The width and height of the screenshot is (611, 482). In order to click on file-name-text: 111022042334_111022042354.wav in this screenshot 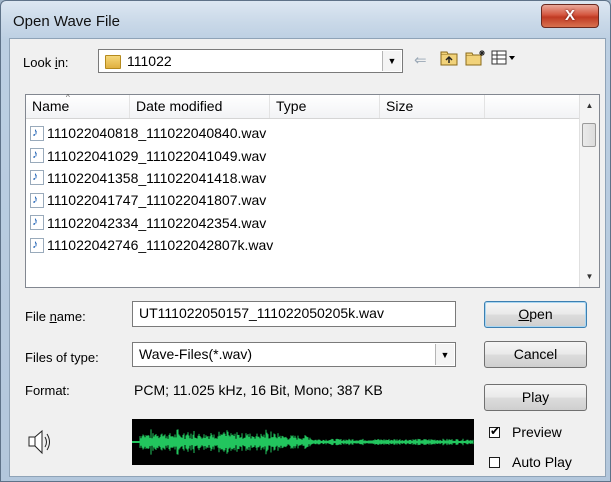, I will do `click(157, 222)`.